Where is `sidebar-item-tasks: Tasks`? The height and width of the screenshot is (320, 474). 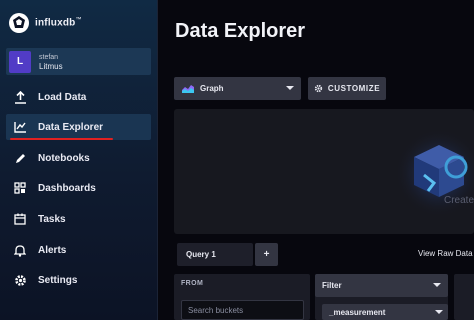 sidebar-item-tasks: Tasks is located at coordinates (78, 219).